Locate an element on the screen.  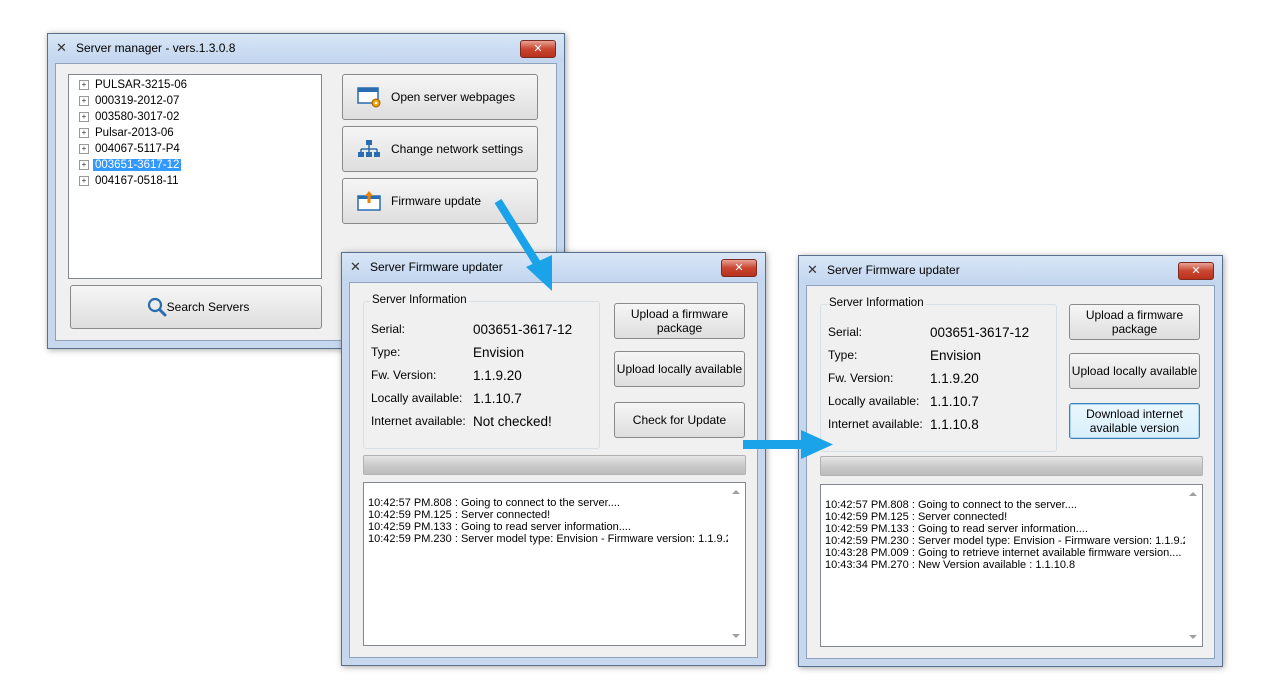
flow-arrow-right-icon is located at coordinates (788, 444).